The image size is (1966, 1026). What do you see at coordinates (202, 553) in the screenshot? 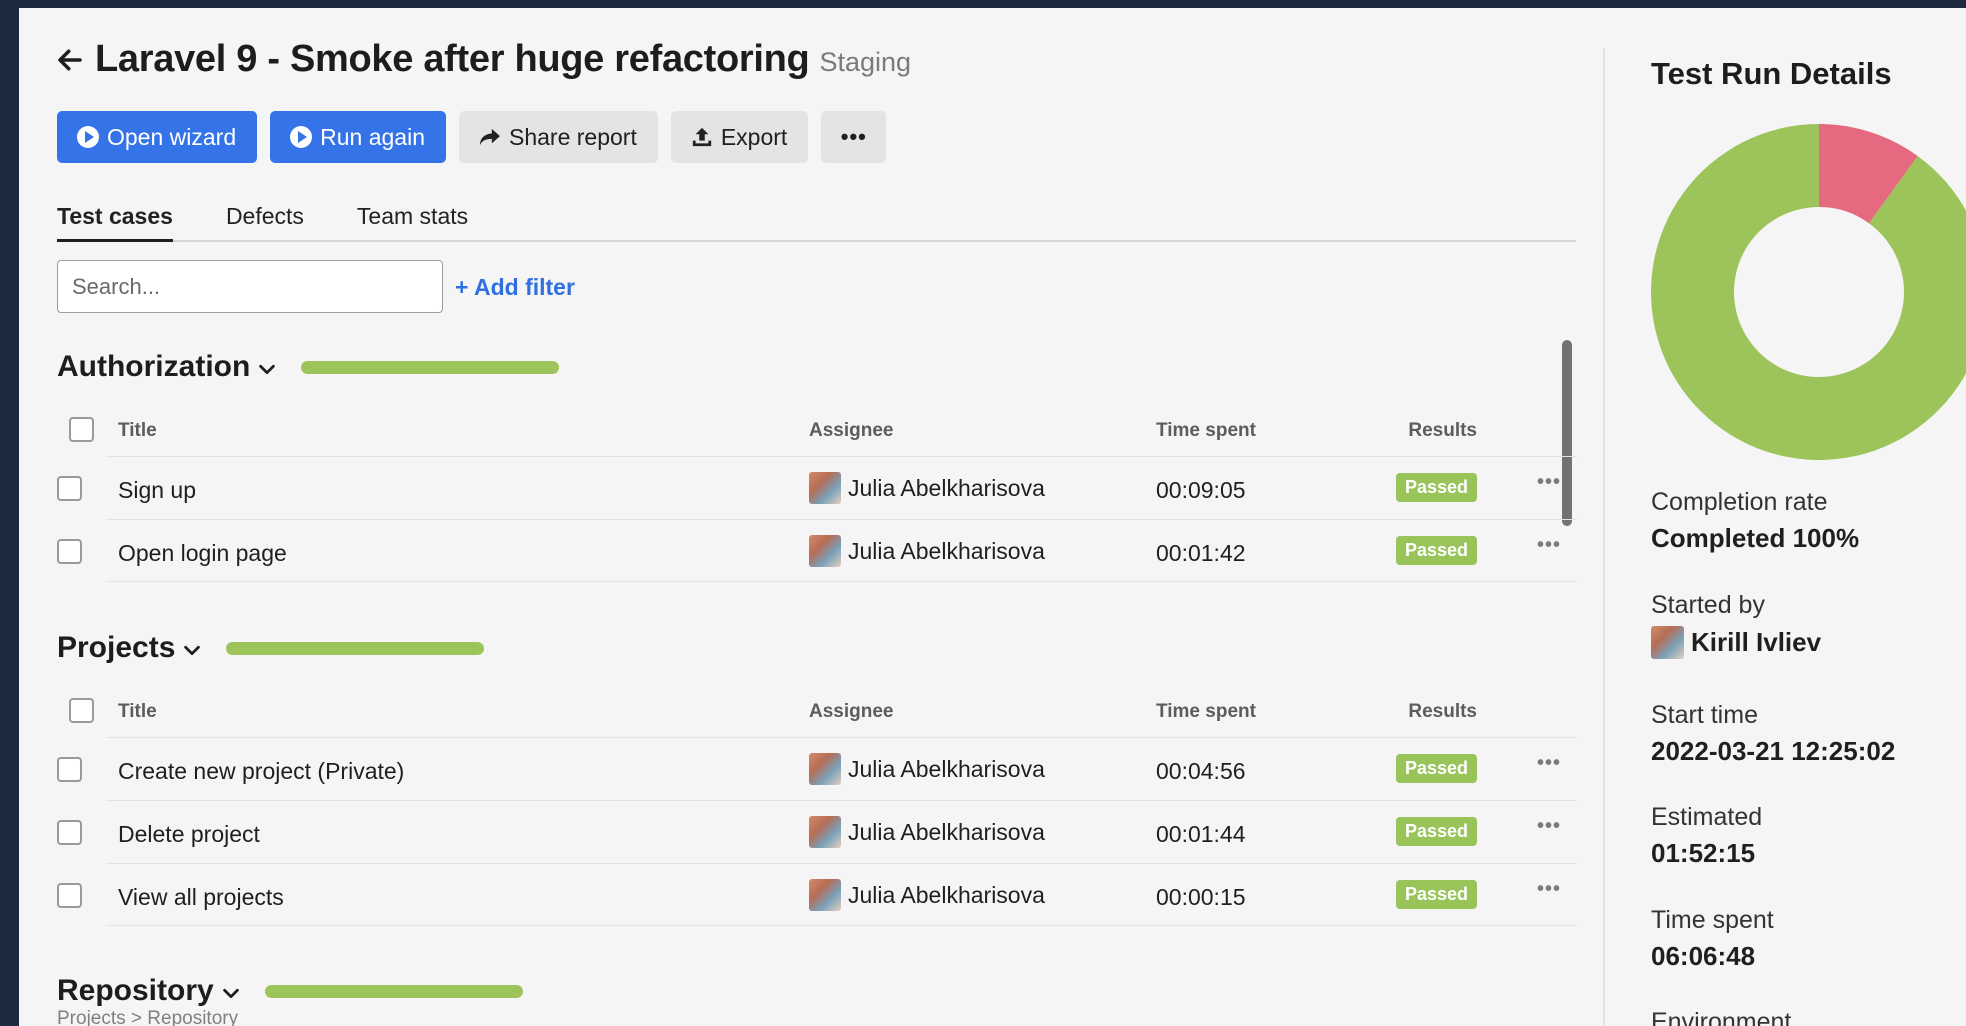
I see `case-title: Open login page` at bounding box center [202, 553].